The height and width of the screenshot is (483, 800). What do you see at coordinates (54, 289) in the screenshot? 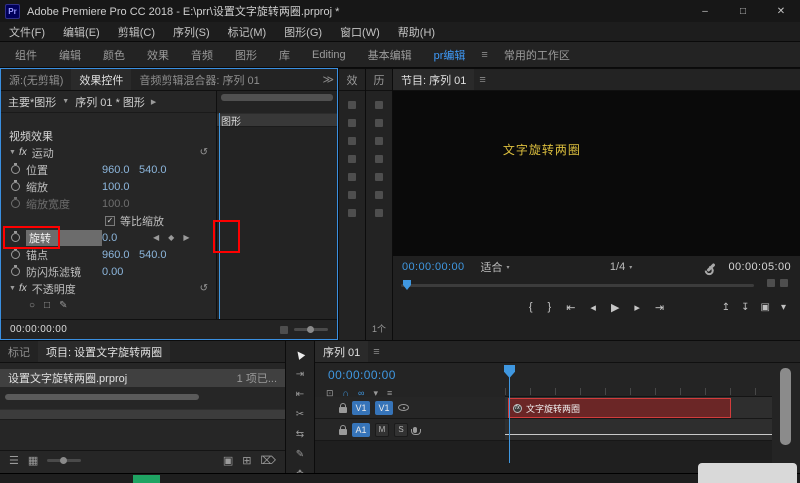
I see `opacity-label: 不透明度` at bounding box center [54, 289].